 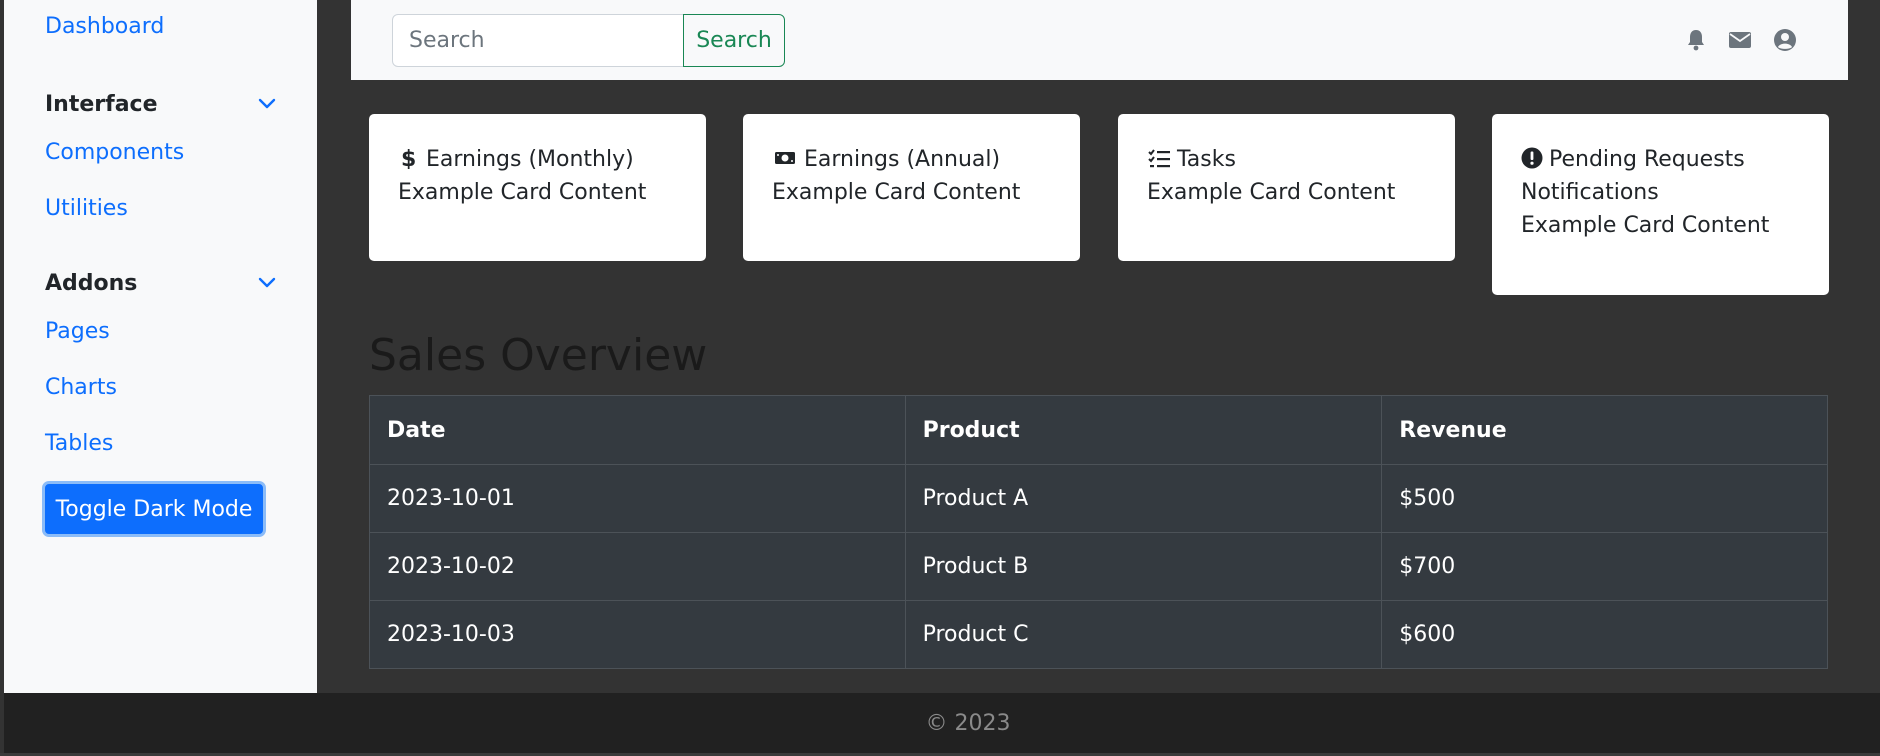 I want to click on sidebar-item-utilities: Utilities, so click(x=86, y=208).